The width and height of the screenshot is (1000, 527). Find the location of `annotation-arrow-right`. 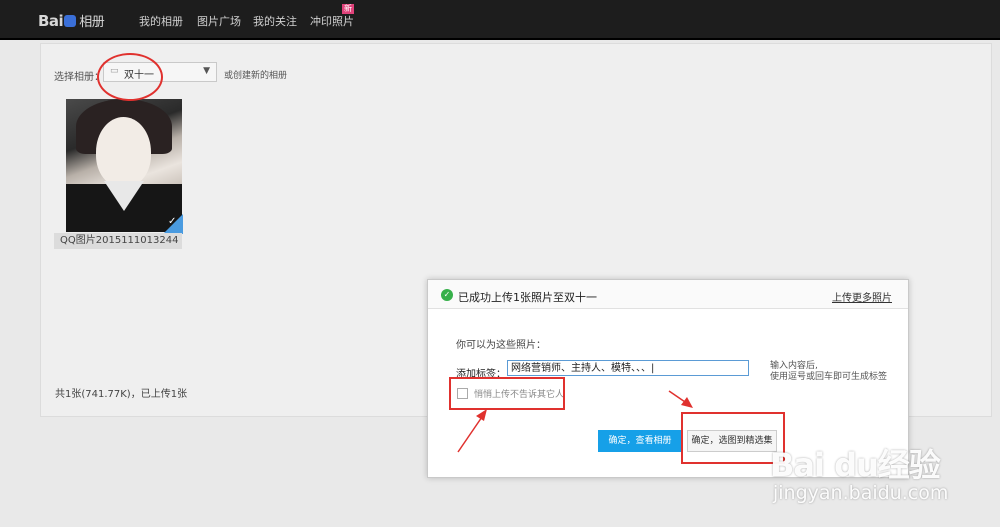

annotation-arrow-right is located at coordinates (680, 399).